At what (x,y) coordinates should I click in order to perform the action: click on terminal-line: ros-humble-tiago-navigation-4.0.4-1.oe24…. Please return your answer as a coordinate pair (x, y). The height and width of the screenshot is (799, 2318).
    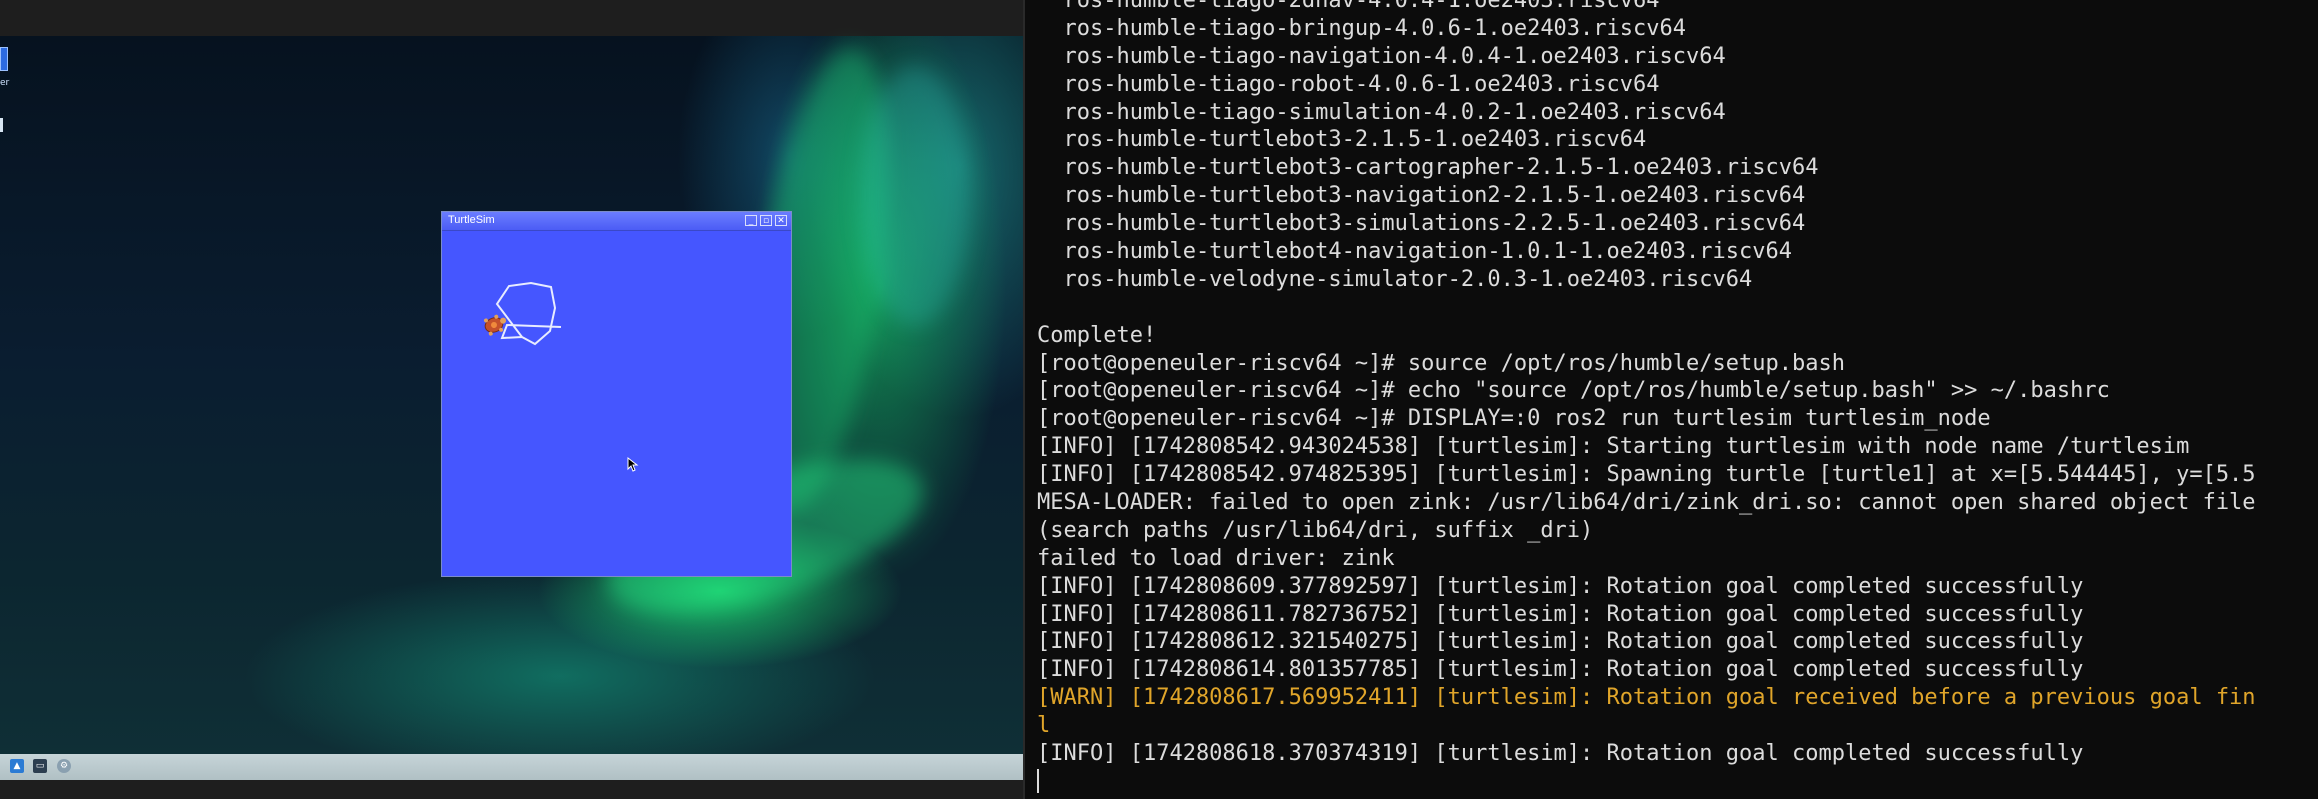
    Looking at the image, I should click on (1381, 56).